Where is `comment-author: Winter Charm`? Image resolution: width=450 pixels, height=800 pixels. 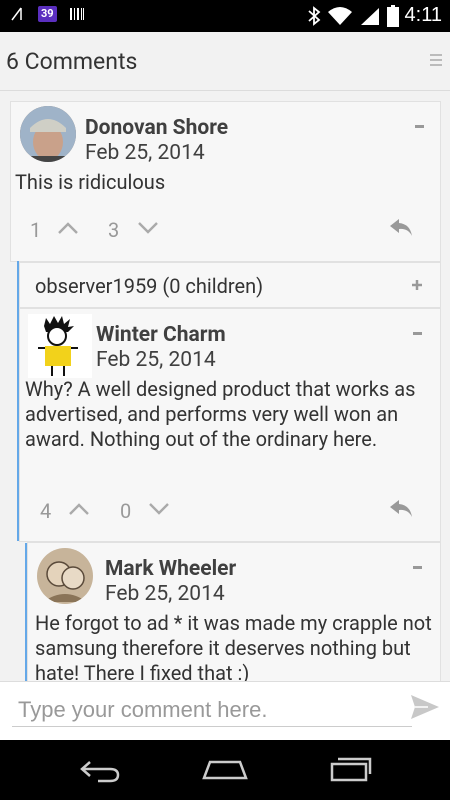
comment-author: Winter Charm is located at coordinates (161, 335).